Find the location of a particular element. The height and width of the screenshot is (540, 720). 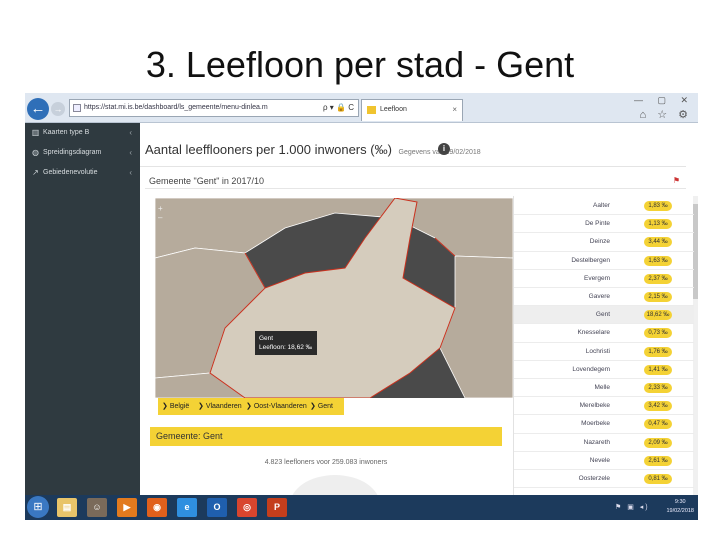

city-name: Melle is located at coordinates (602, 387).